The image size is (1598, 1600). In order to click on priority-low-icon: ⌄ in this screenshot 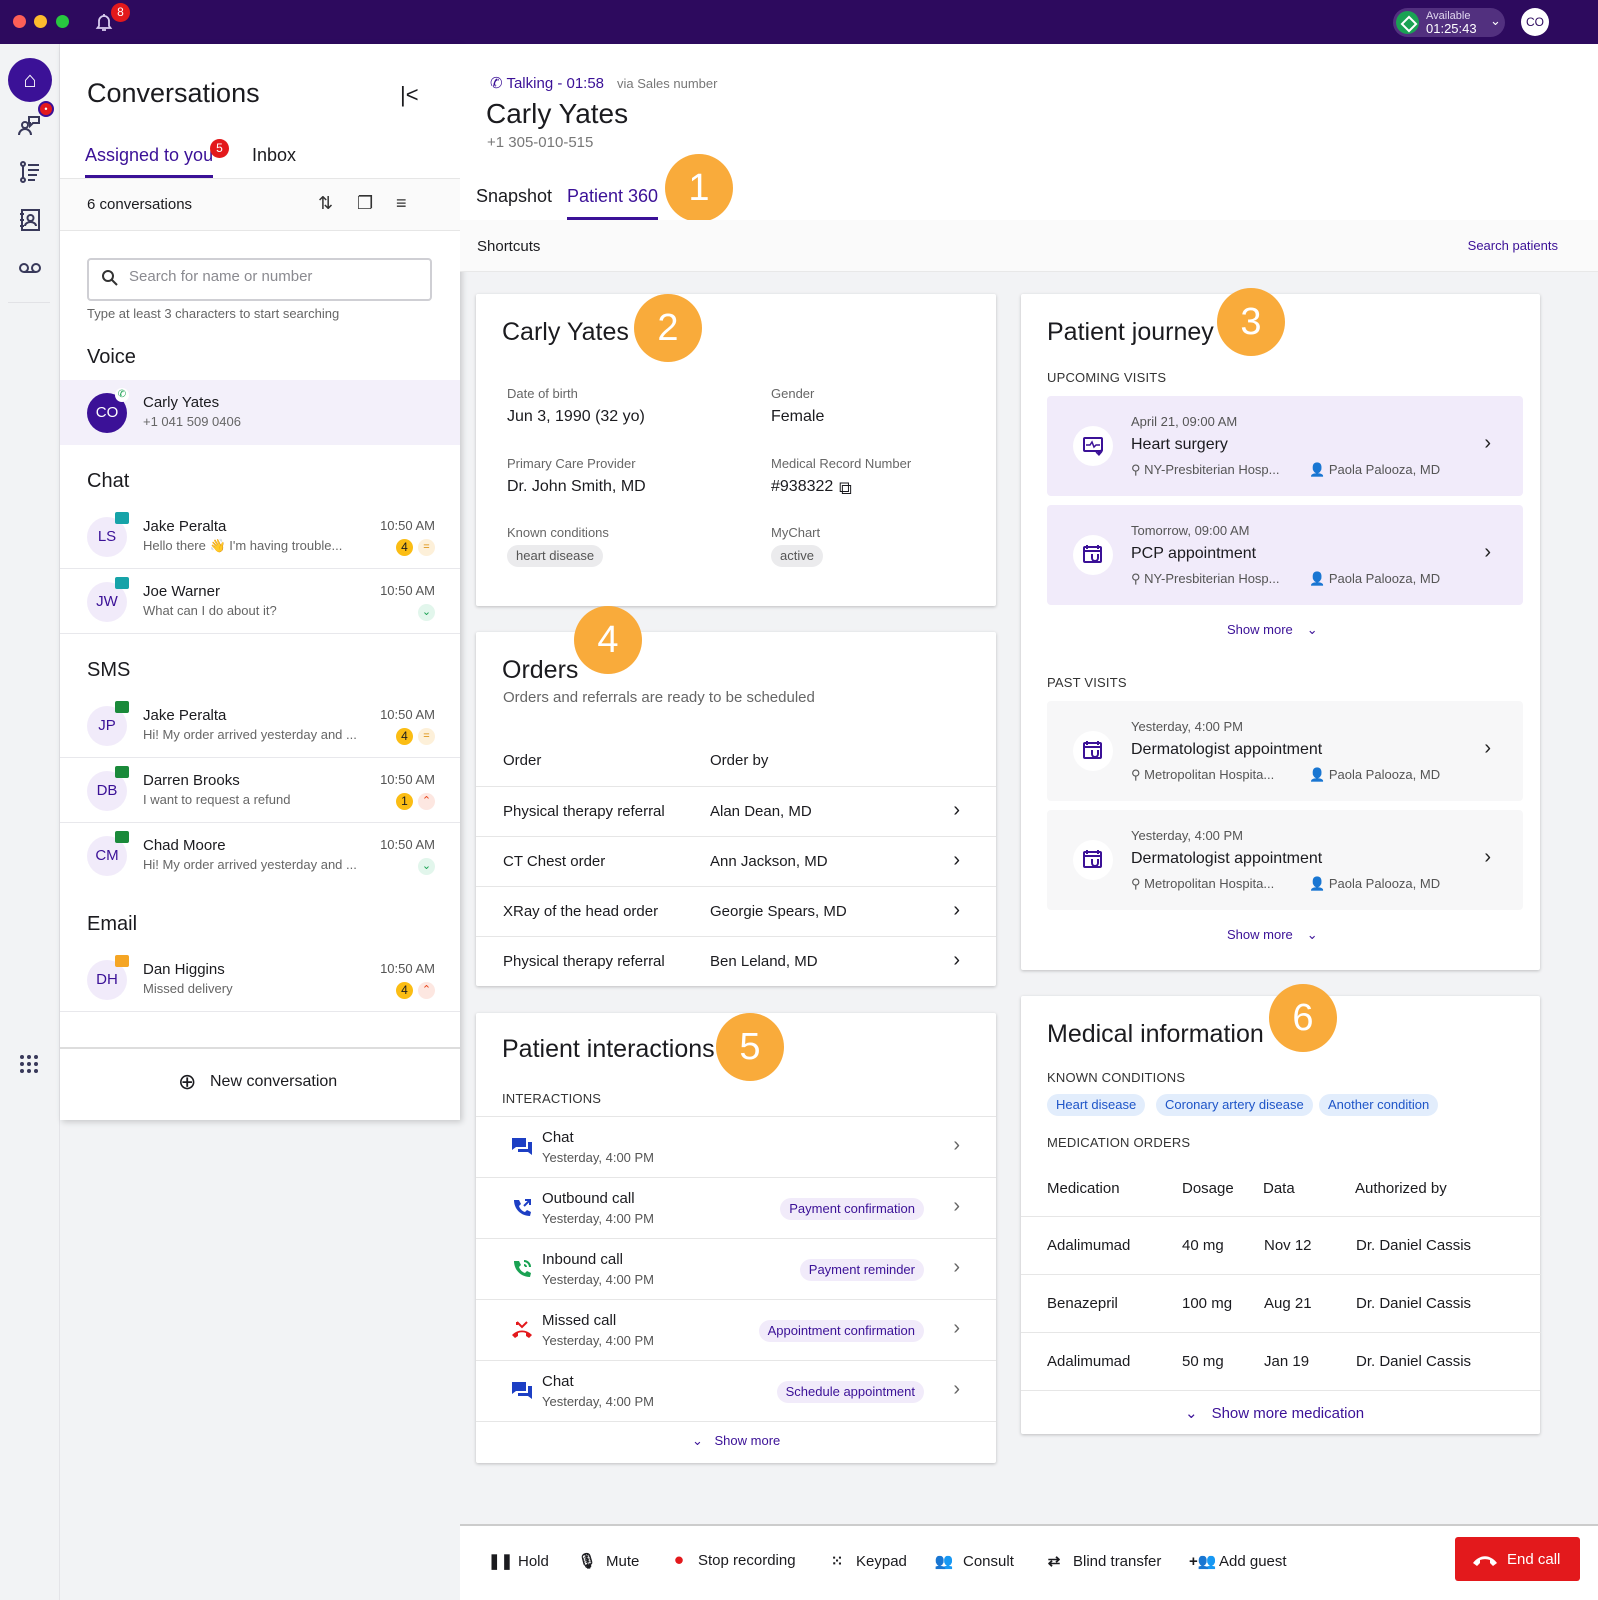, I will do `click(426, 612)`.